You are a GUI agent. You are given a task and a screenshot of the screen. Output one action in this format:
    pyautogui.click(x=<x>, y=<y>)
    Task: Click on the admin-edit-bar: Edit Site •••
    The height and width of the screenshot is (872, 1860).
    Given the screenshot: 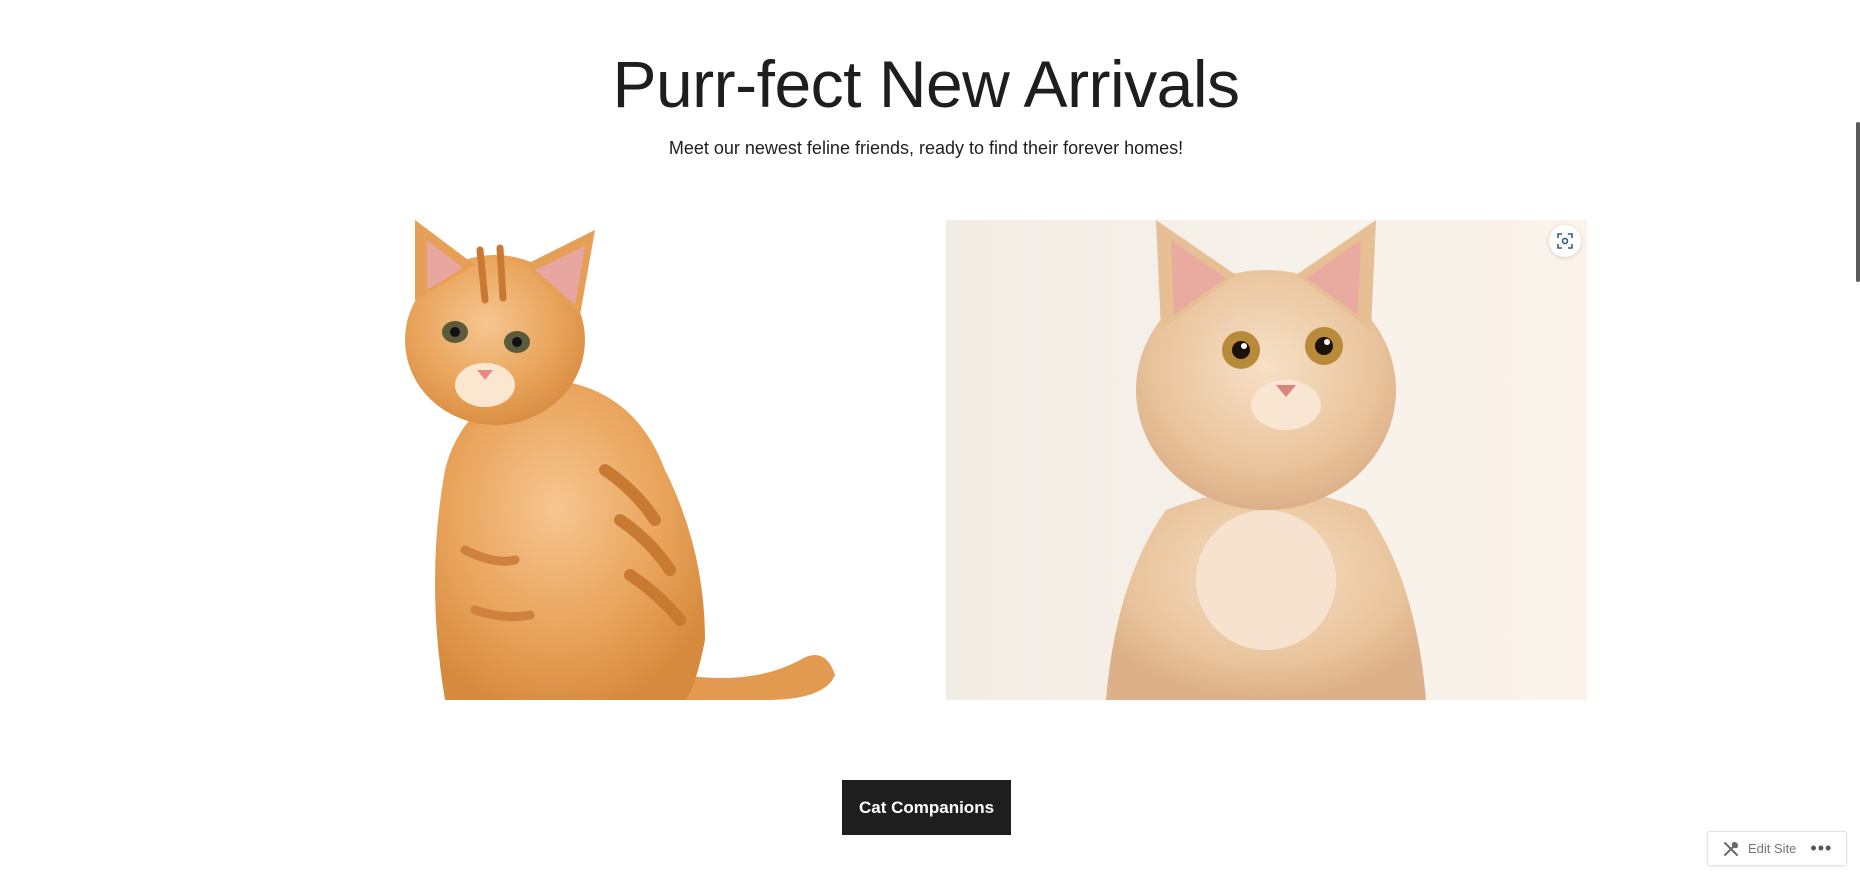 What is the action you would take?
    pyautogui.click(x=1777, y=848)
    